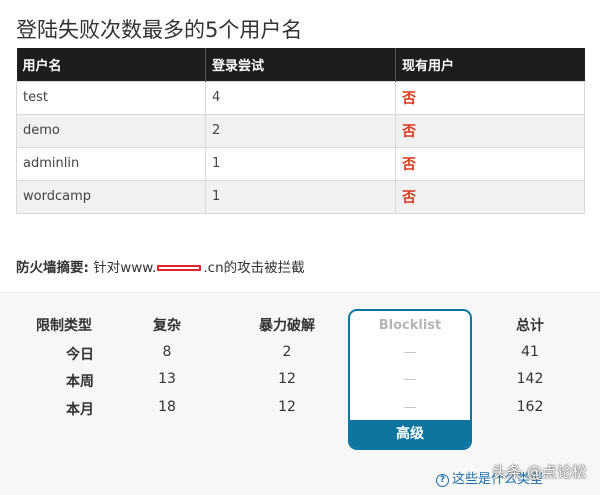 The height and width of the screenshot is (495, 600). Describe the element at coordinates (254, 268) in the screenshot. I see `firewall-summary-text-after: .cn的攻击被拦截` at that location.